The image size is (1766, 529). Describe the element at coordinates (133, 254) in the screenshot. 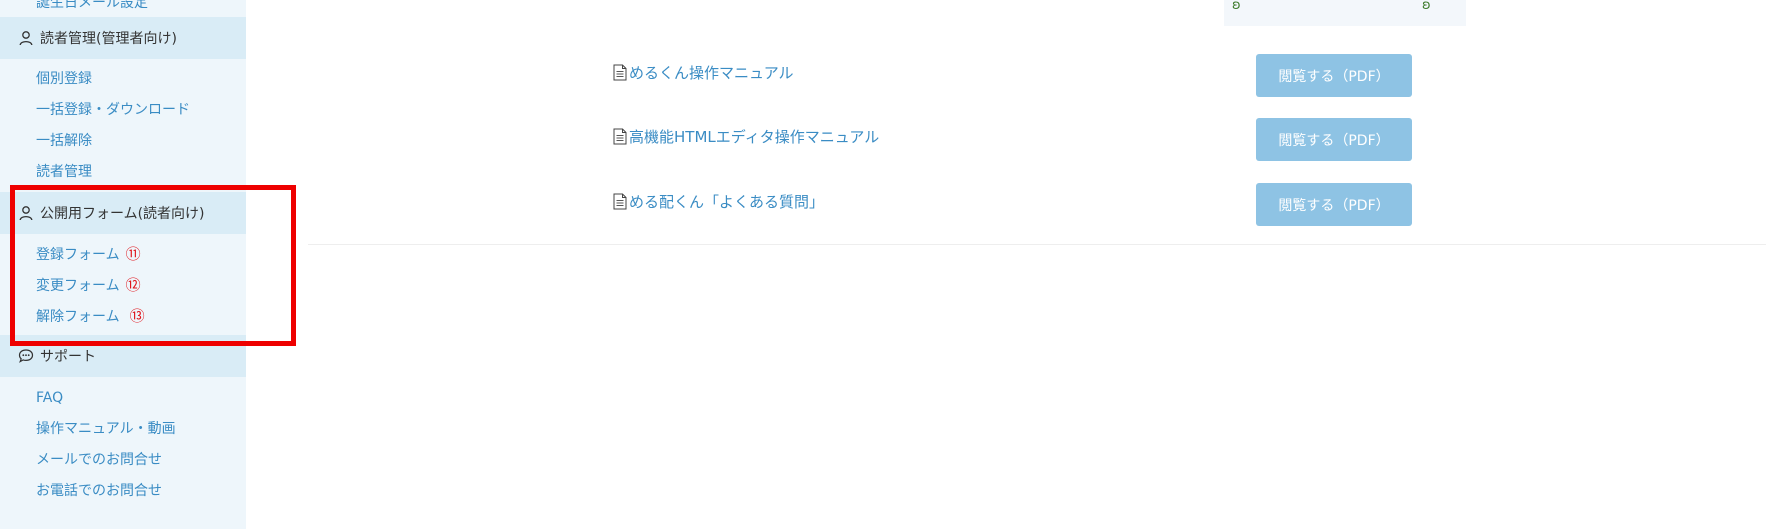

I see `annotation-number: ⑪` at that location.